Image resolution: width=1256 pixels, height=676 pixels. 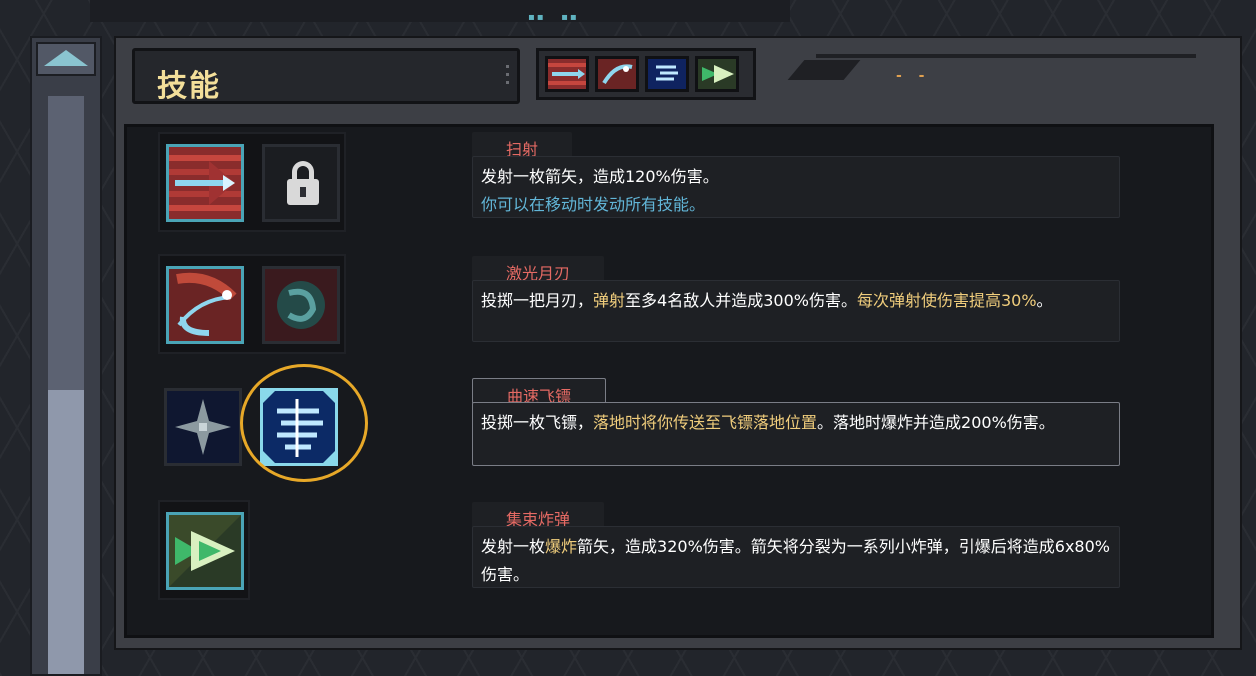 I want to click on page-title: 技能, so click(x=189, y=86).